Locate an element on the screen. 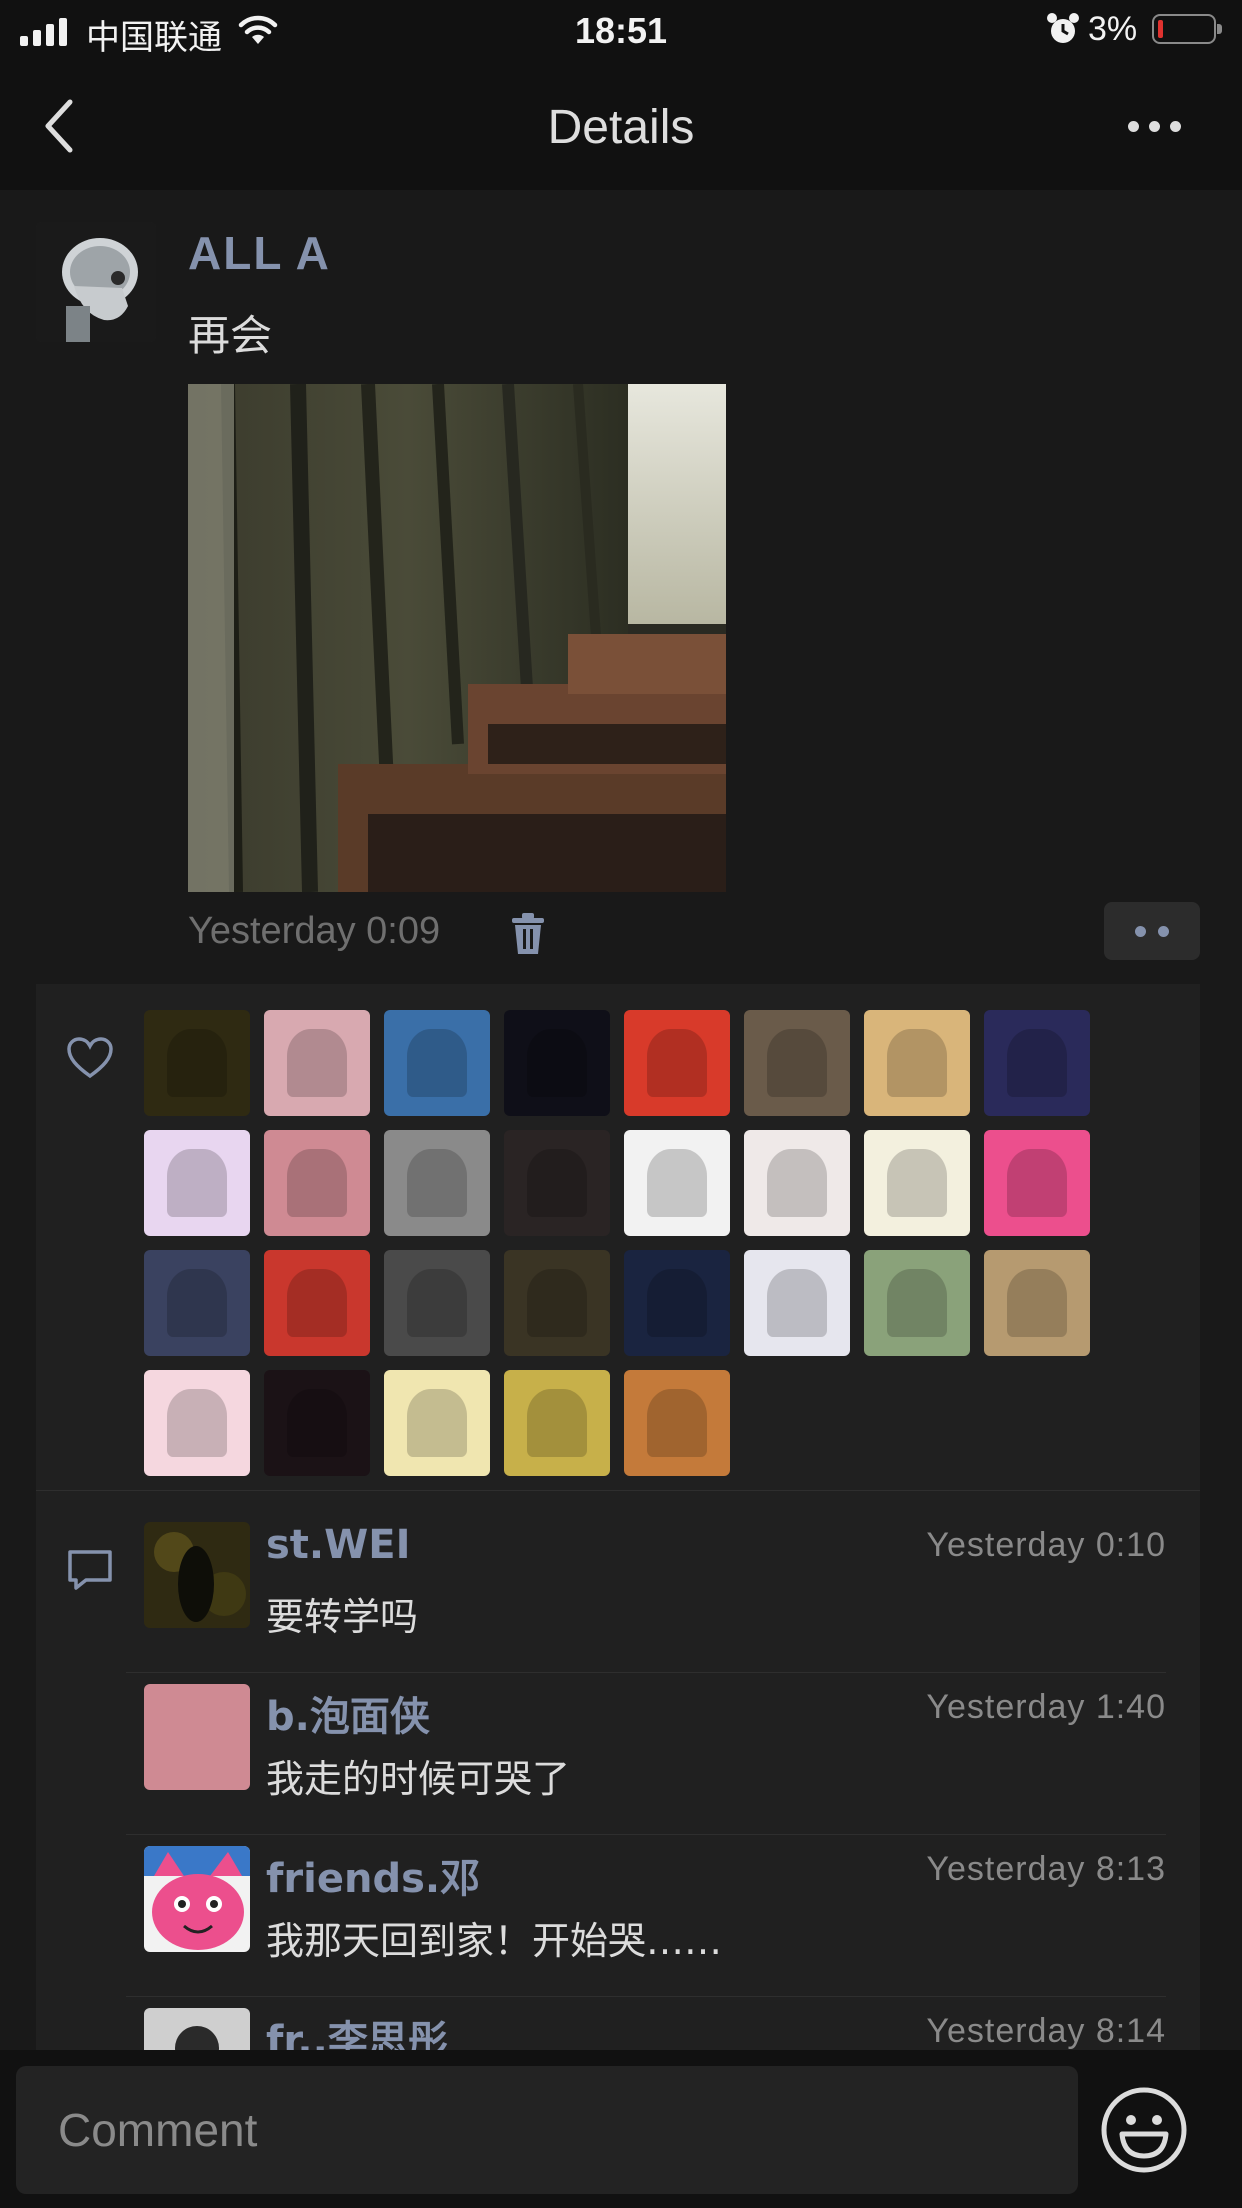  comment-time: Yesterday 8:14 is located at coordinates (1046, 2031).